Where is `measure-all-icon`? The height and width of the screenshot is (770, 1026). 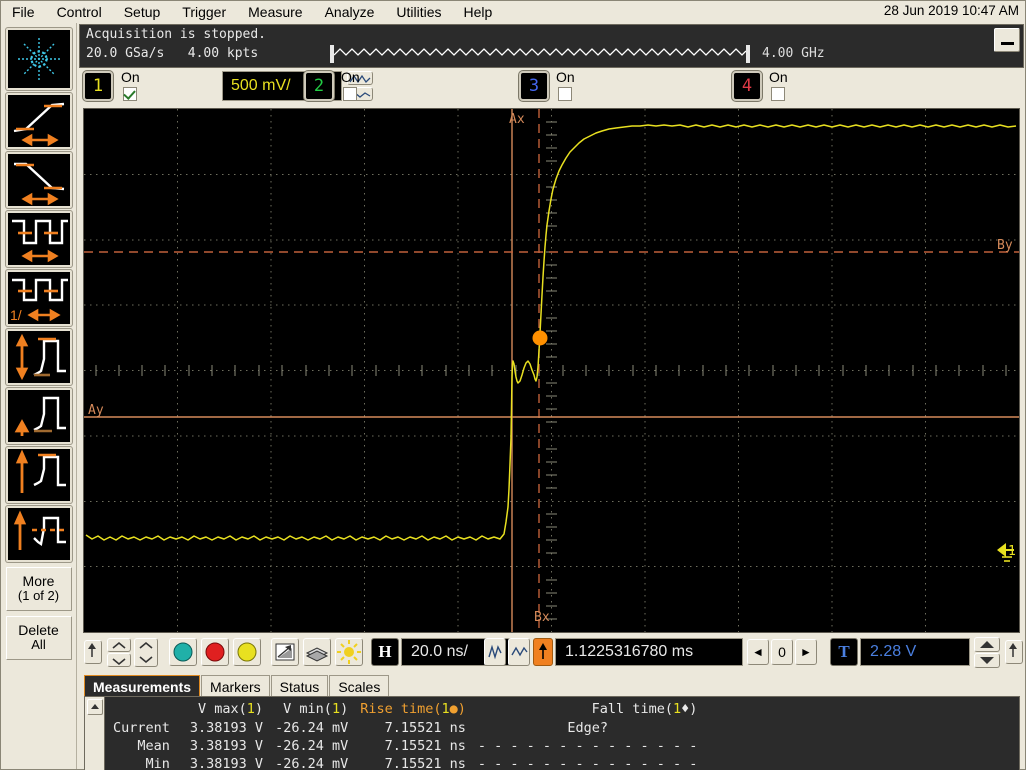
measure-all-icon is located at coordinates (38, 59).